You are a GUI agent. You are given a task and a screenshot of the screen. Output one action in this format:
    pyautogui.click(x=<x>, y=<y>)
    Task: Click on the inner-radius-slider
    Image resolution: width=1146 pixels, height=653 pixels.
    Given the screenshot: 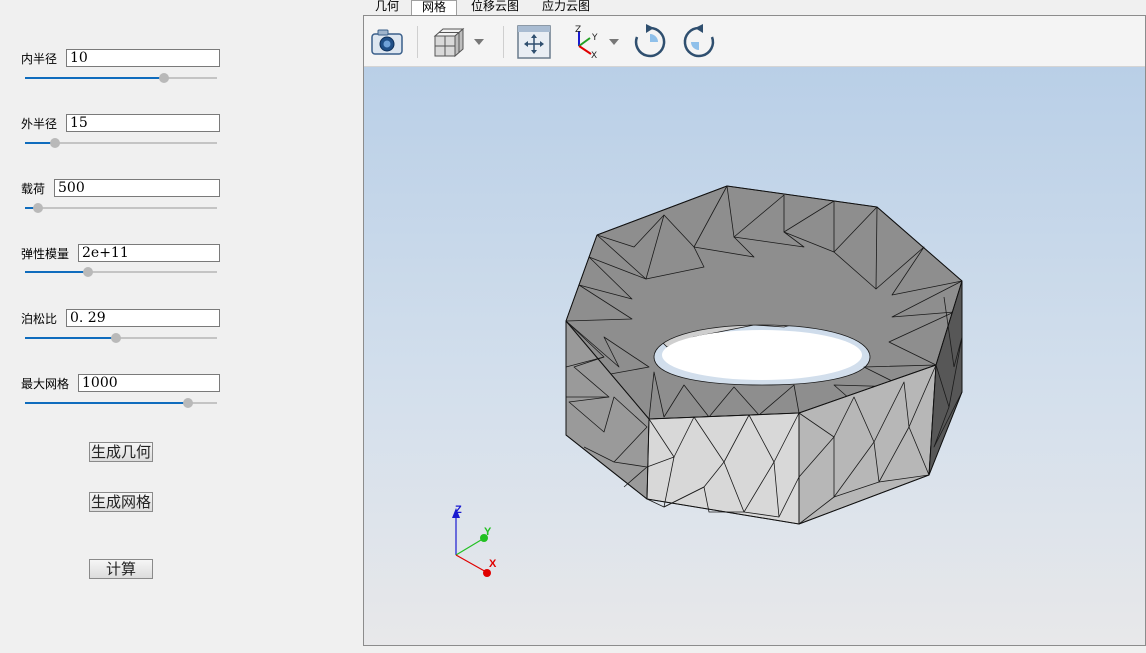 What is the action you would take?
    pyautogui.click(x=121, y=78)
    